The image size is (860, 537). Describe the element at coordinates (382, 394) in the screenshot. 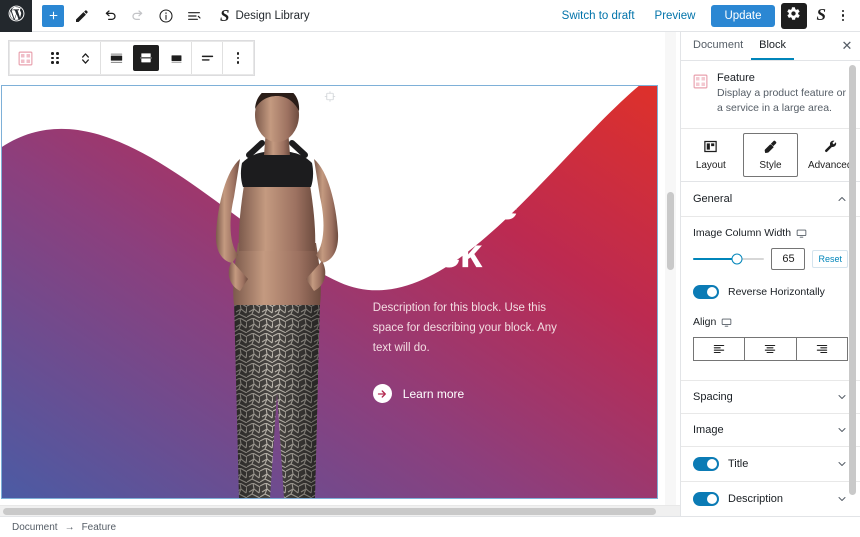

I see `arrow-right-circle-icon` at that location.